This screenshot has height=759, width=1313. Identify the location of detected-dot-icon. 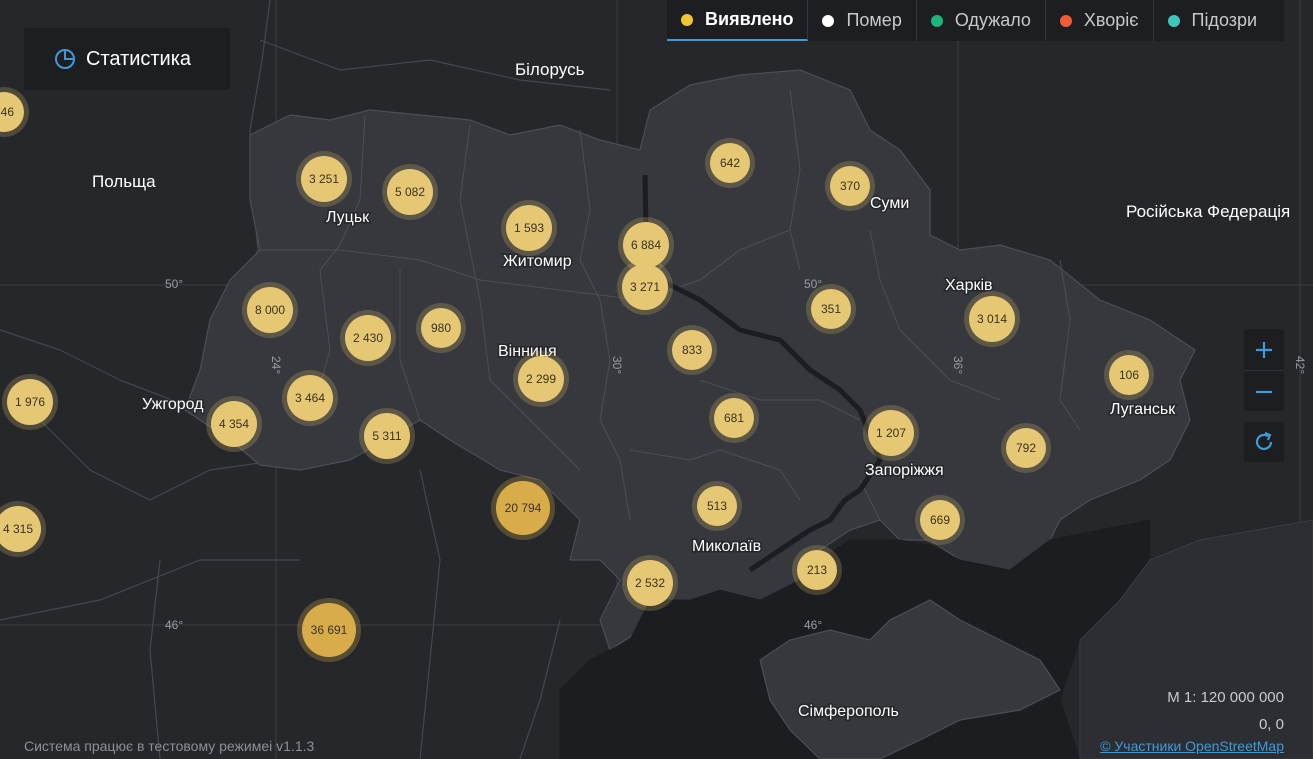
(687, 19).